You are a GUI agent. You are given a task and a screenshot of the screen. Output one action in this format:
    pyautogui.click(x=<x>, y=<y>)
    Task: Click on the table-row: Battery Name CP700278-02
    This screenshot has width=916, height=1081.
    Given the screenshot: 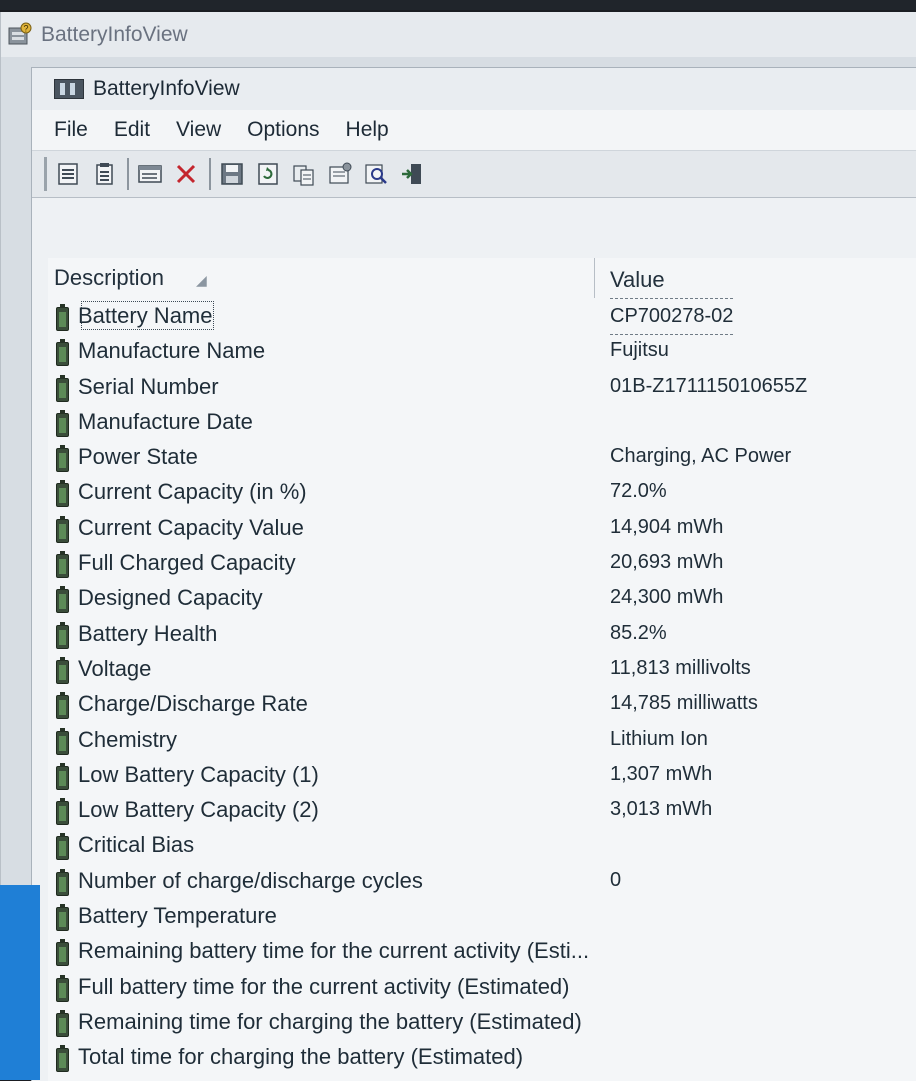 What is the action you would take?
    pyautogui.click(x=482, y=316)
    